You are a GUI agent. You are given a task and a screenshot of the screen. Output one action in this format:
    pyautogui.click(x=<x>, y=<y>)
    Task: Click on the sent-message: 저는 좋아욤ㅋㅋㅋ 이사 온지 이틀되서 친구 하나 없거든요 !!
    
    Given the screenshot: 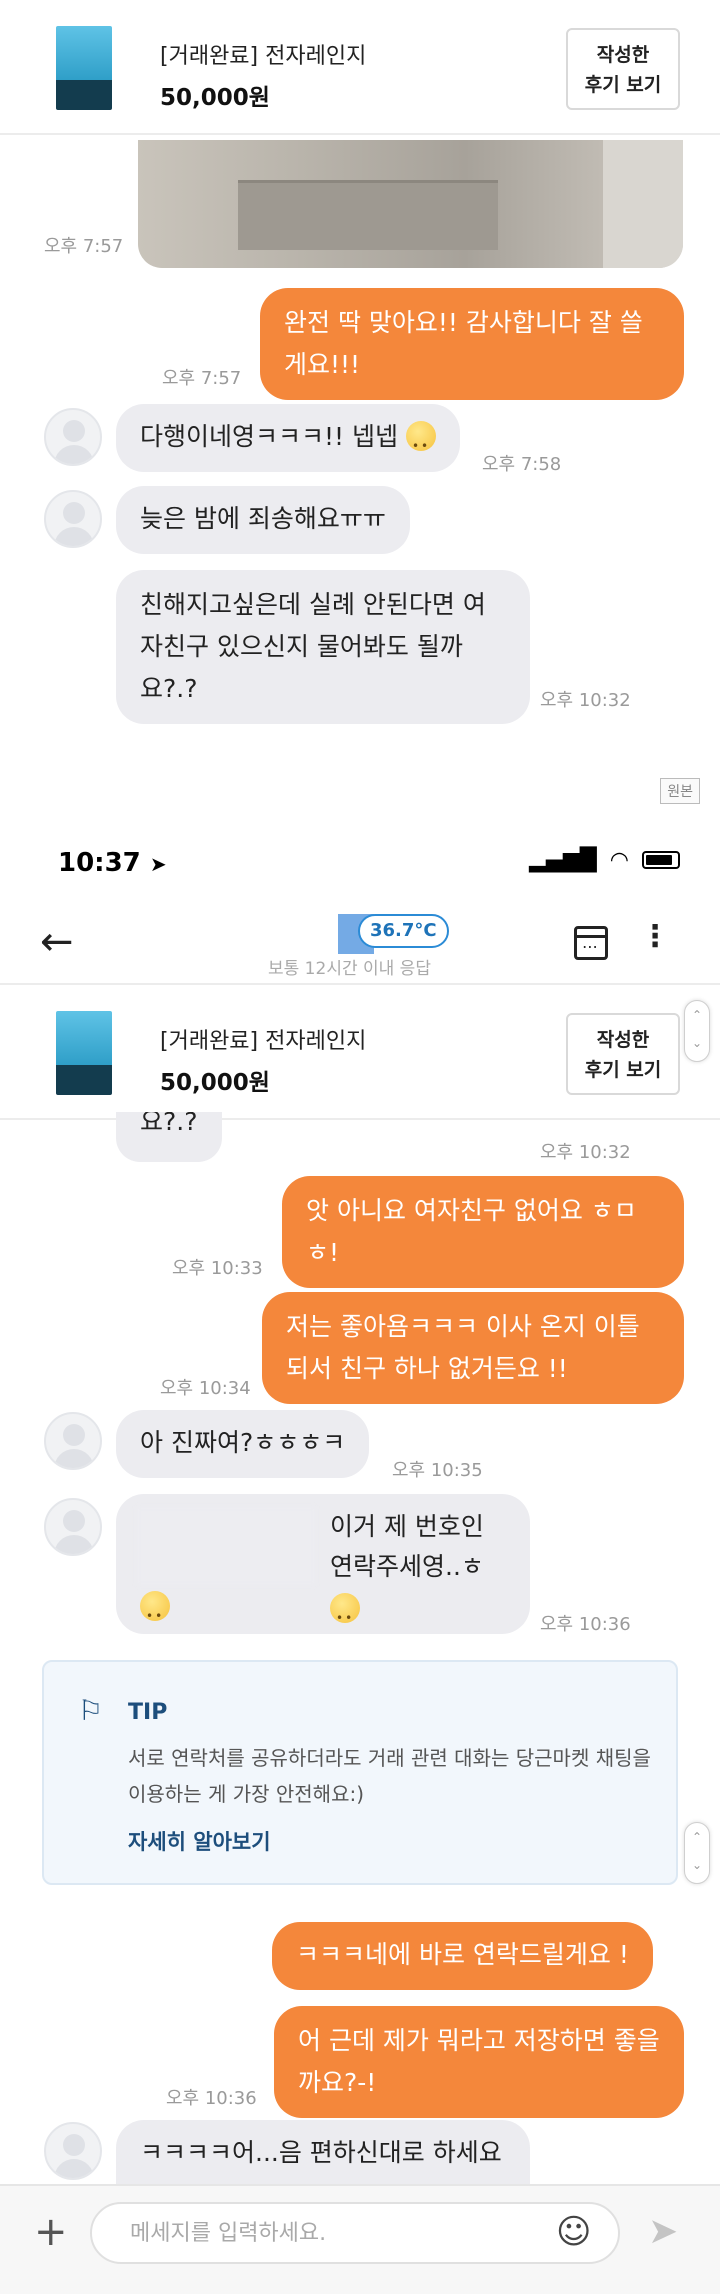 What is the action you would take?
    pyautogui.click(x=473, y=1348)
    